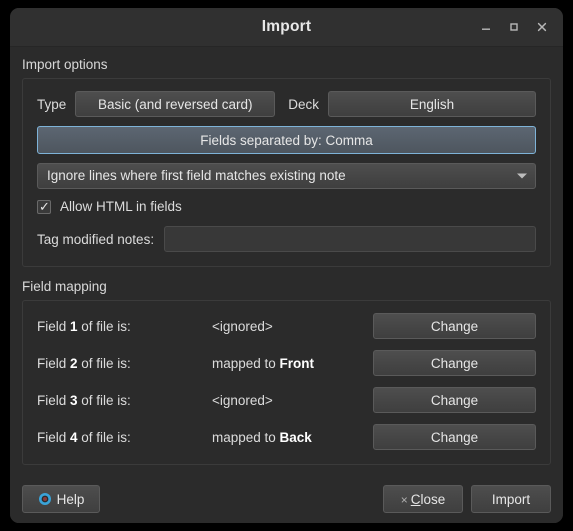 Image resolution: width=573 pixels, height=531 pixels. What do you see at coordinates (454, 363) in the screenshot?
I see `change-button-2: Change` at bounding box center [454, 363].